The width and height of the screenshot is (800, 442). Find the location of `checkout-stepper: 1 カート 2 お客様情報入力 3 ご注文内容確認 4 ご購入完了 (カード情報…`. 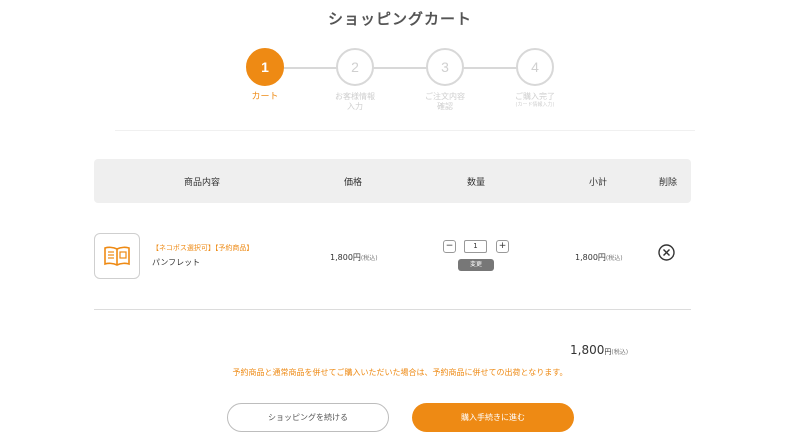

checkout-stepper: 1 カート 2 お客様情報入力 3 ご注文内容確認 4 ご購入完了 (カード情報… is located at coordinates (400, 83).